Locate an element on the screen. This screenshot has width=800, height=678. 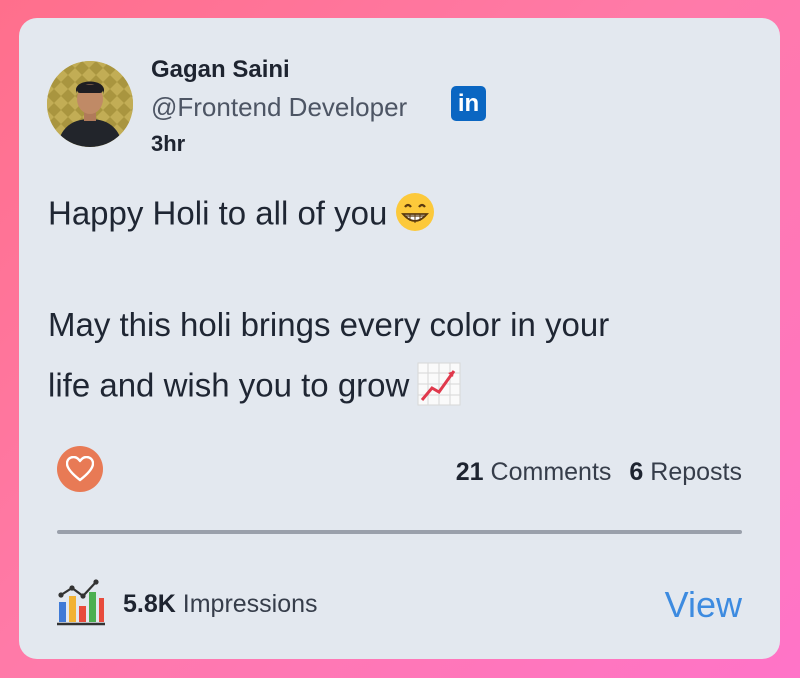
grinning-face-icon is located at coordinates (415, 216).